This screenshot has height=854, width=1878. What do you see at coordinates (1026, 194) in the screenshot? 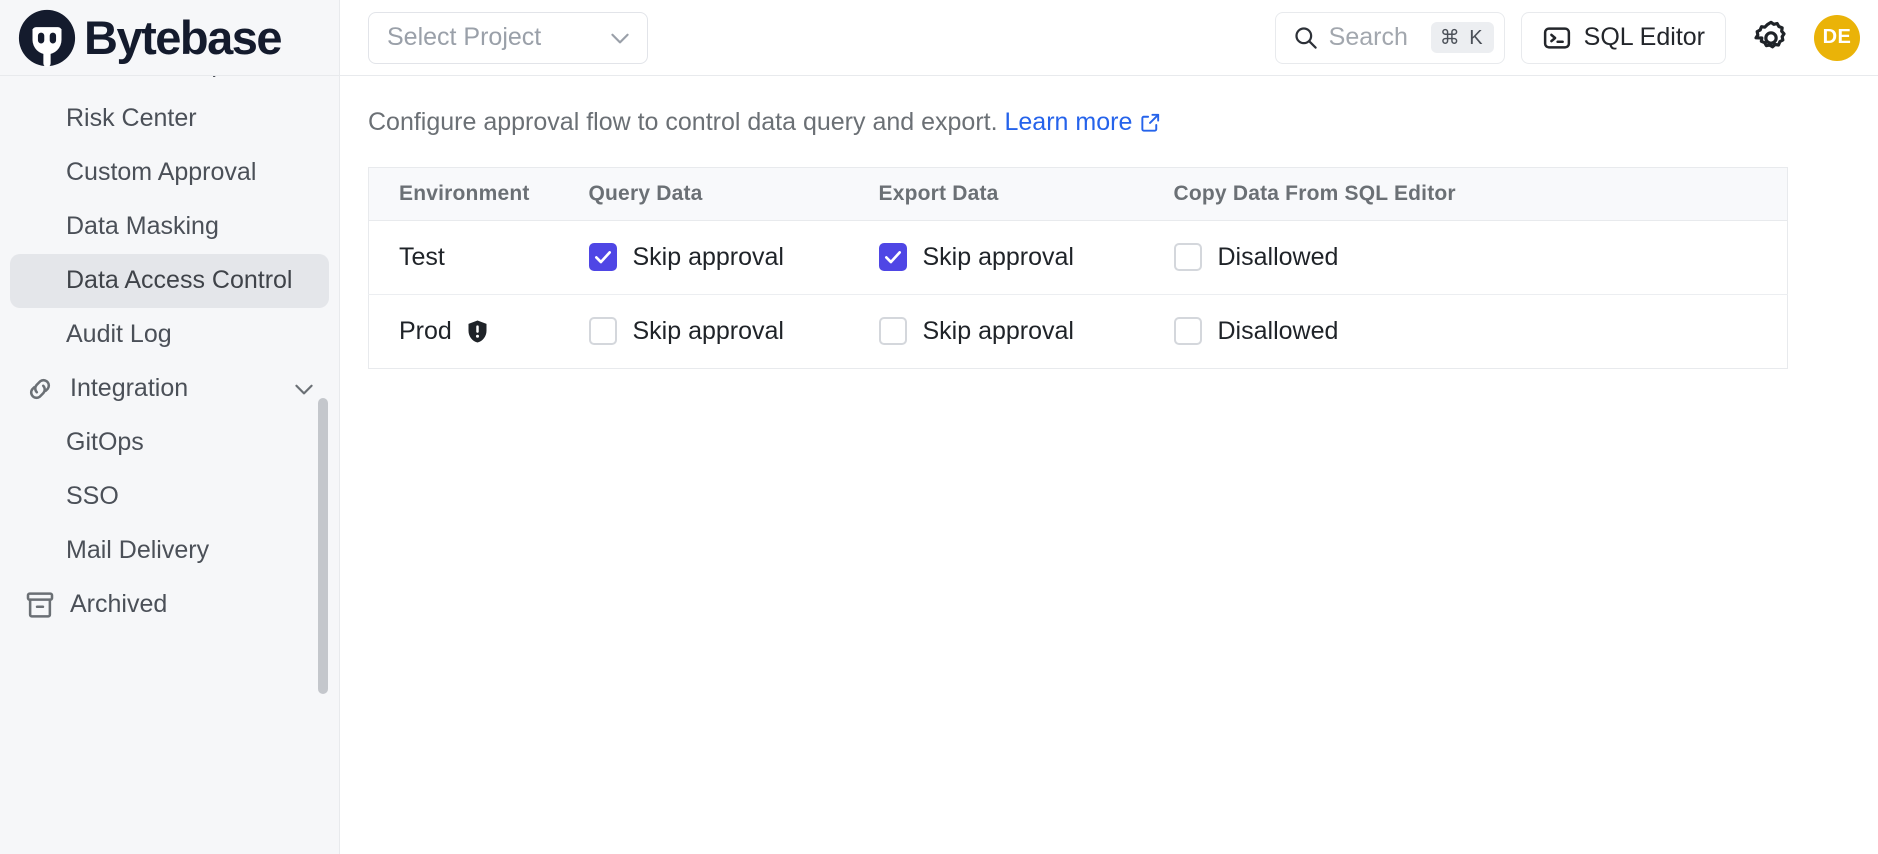
I see `column-header-export-data: Export Data` at bounding box center [1026, 194].